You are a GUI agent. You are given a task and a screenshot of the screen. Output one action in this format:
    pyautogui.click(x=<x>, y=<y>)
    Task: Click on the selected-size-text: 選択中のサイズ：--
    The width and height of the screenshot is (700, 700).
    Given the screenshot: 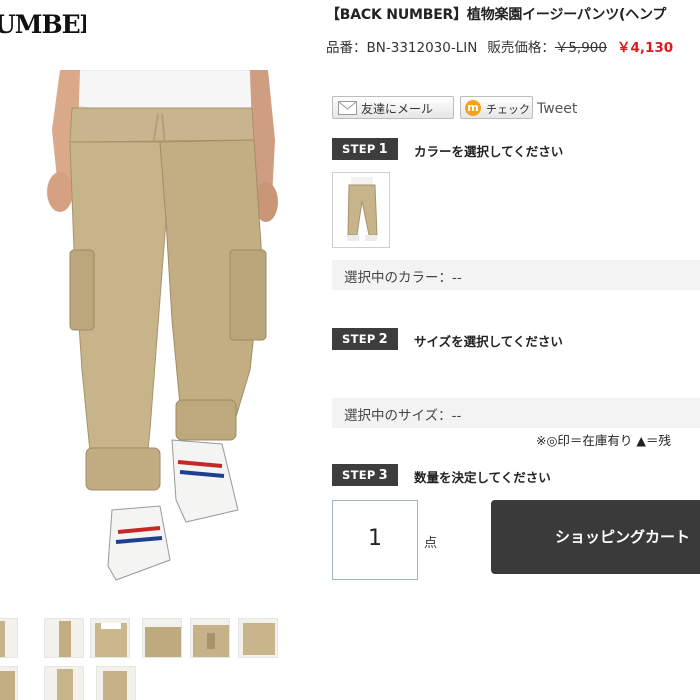 What is the action you would take?
    pyautogui.click(x=403, y=416)
    